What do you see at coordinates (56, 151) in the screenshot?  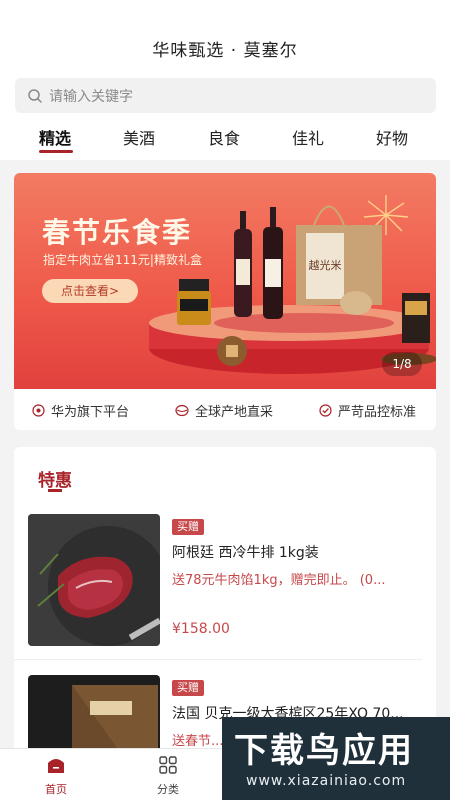 I see `active-tab-indicator` at bounding box center [56, 151].